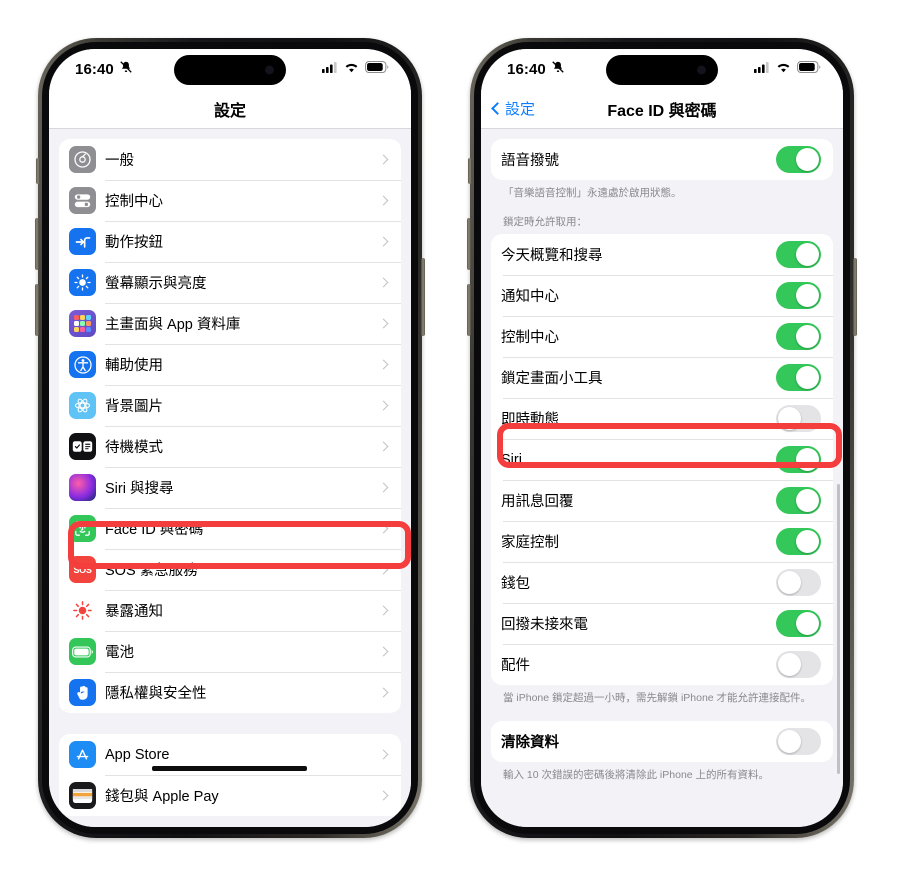 The width and height of the screenshot is (900, 879). Describe the element at coordinates (662, 541) in the screenshot. I see `row-home-control: 家庭控制` at that location.